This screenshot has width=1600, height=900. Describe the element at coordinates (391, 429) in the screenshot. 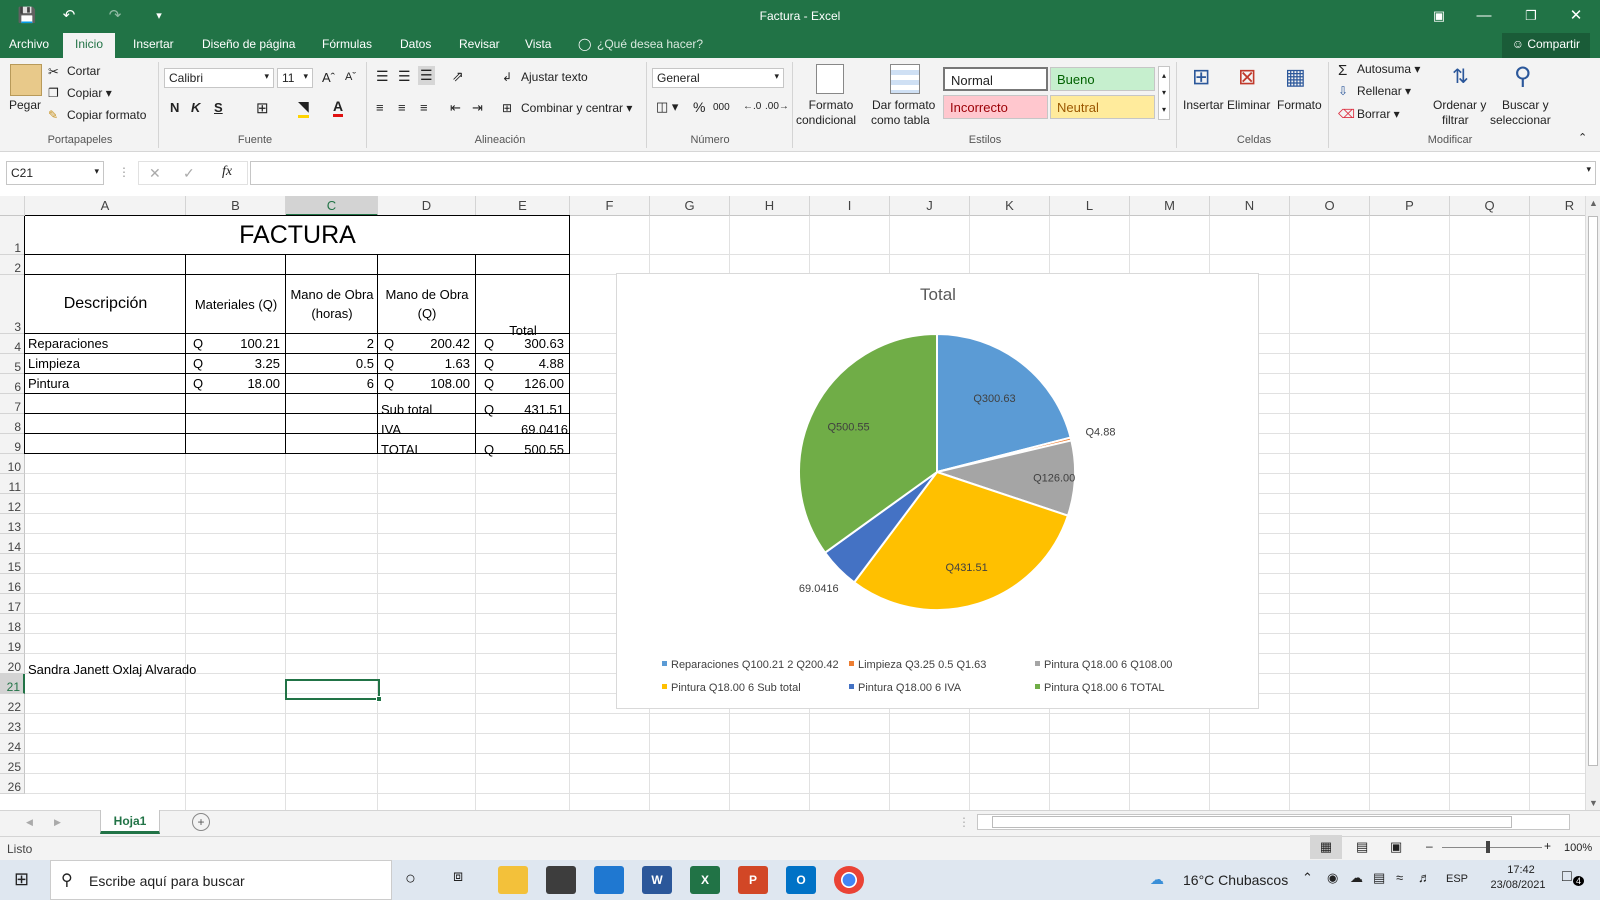

I see `iva-label: IVA` at that location.